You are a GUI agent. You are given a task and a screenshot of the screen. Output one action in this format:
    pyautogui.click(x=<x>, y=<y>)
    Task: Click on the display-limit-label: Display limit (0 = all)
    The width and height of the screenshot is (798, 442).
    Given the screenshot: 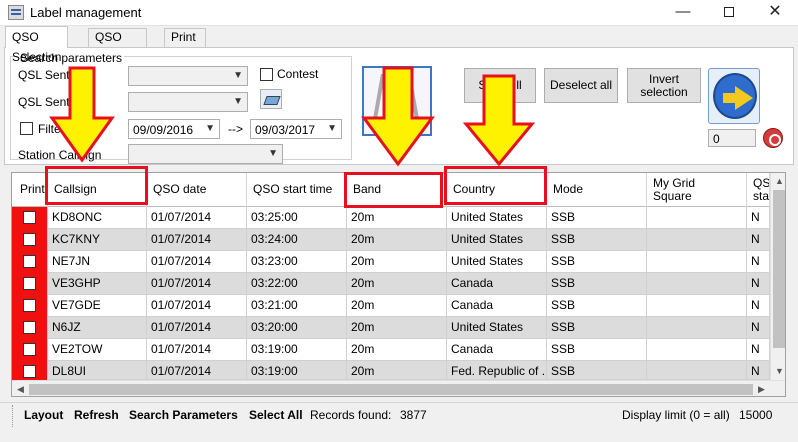 What is the action you would take?
    pyautogui.click(x=676, y=415)
    